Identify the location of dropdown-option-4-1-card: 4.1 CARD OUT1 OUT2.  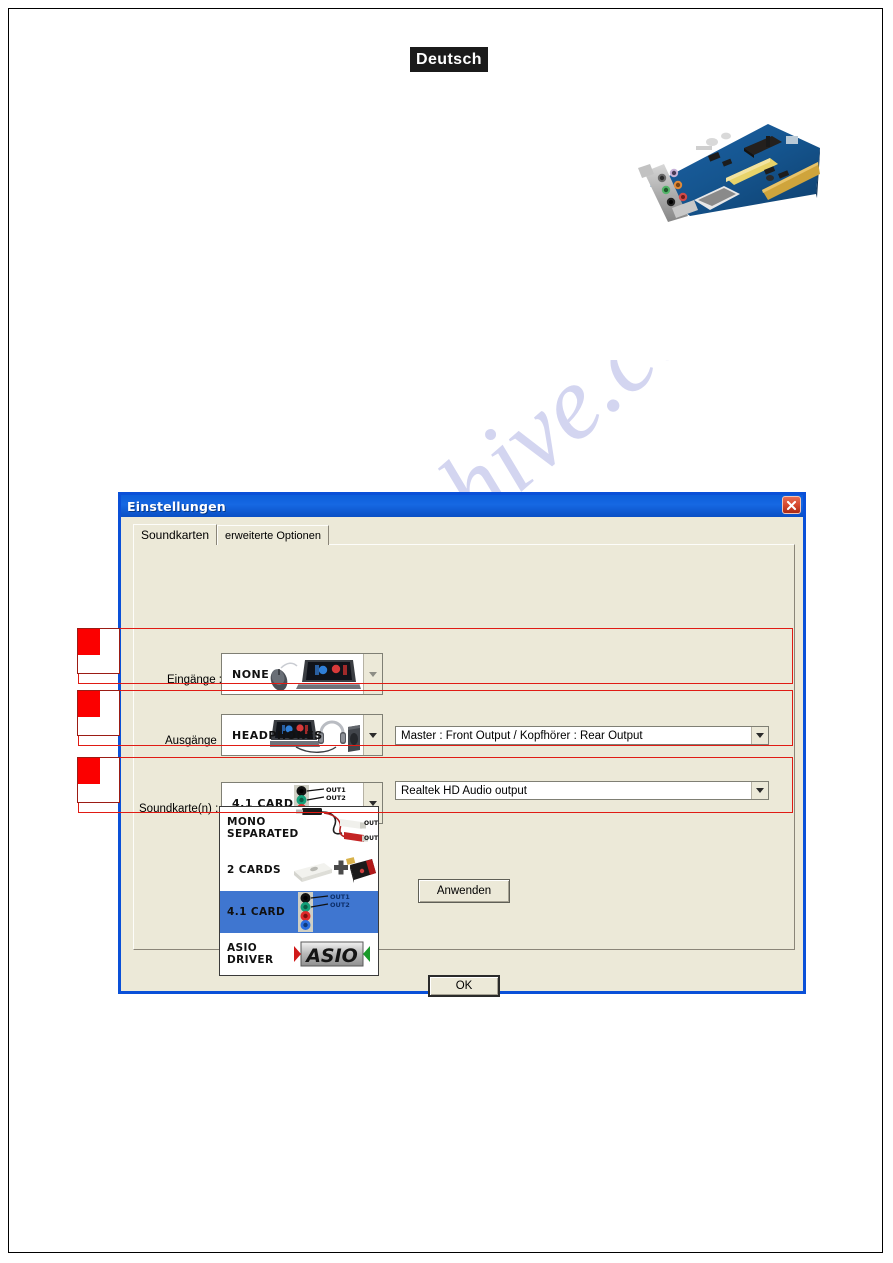
(299, 912).